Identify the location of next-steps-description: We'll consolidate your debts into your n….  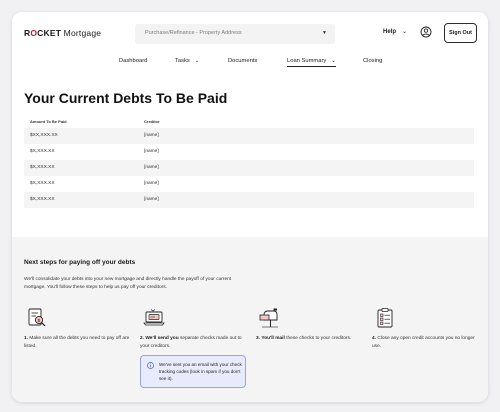
(128, 283).